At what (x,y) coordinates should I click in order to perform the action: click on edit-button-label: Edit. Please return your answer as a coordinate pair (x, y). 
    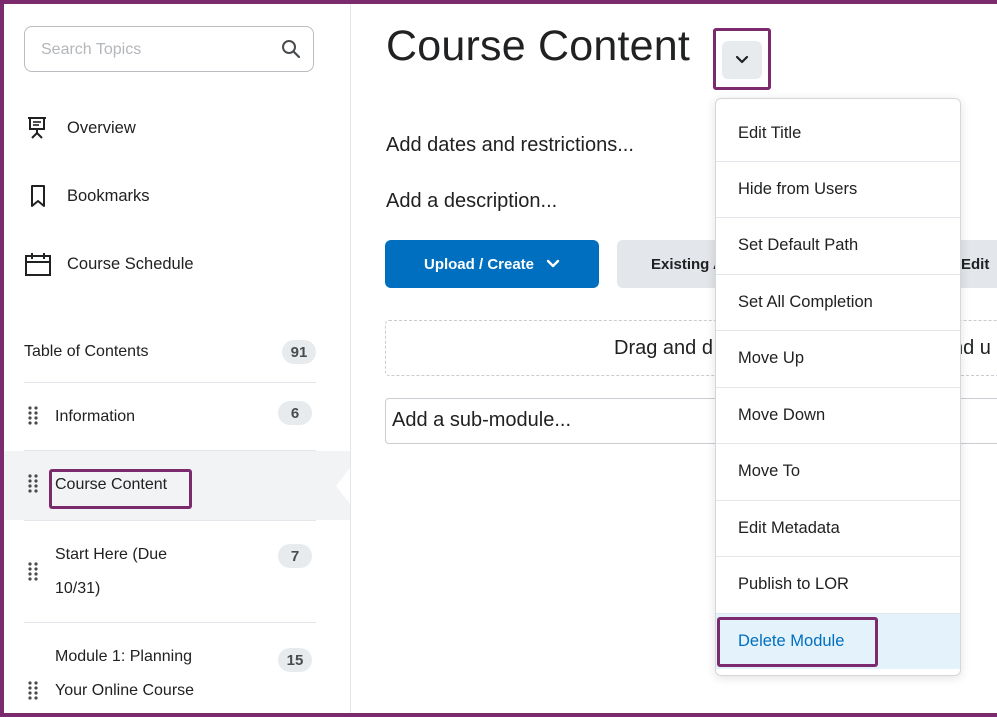
    Looking at the image, I should click on (975, 264).